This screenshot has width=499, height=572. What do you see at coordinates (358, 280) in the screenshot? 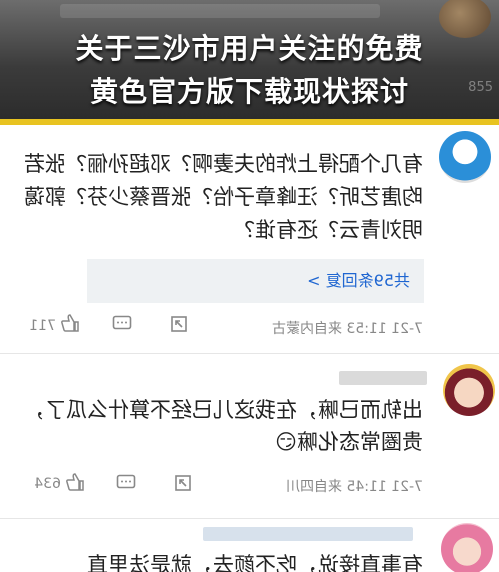
I see `replies-label: 共59条回复 >` at bounding box center [358, 280].